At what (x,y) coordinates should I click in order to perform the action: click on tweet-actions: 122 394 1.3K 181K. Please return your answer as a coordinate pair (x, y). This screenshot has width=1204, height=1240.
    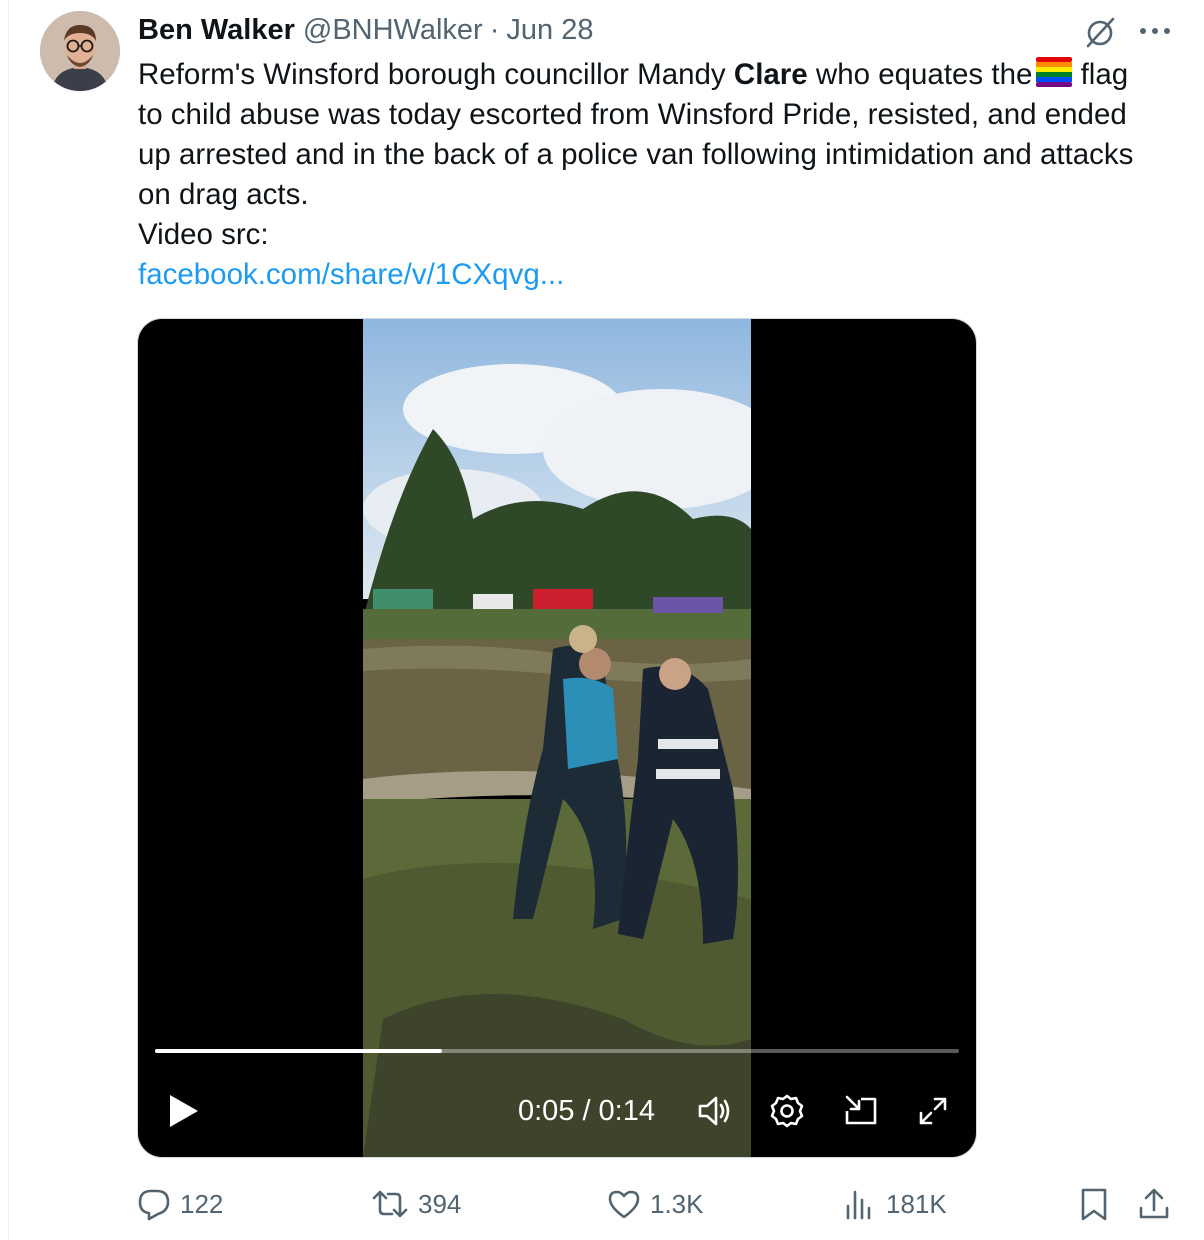
    Looking at the image, I should click on (602, 1204).